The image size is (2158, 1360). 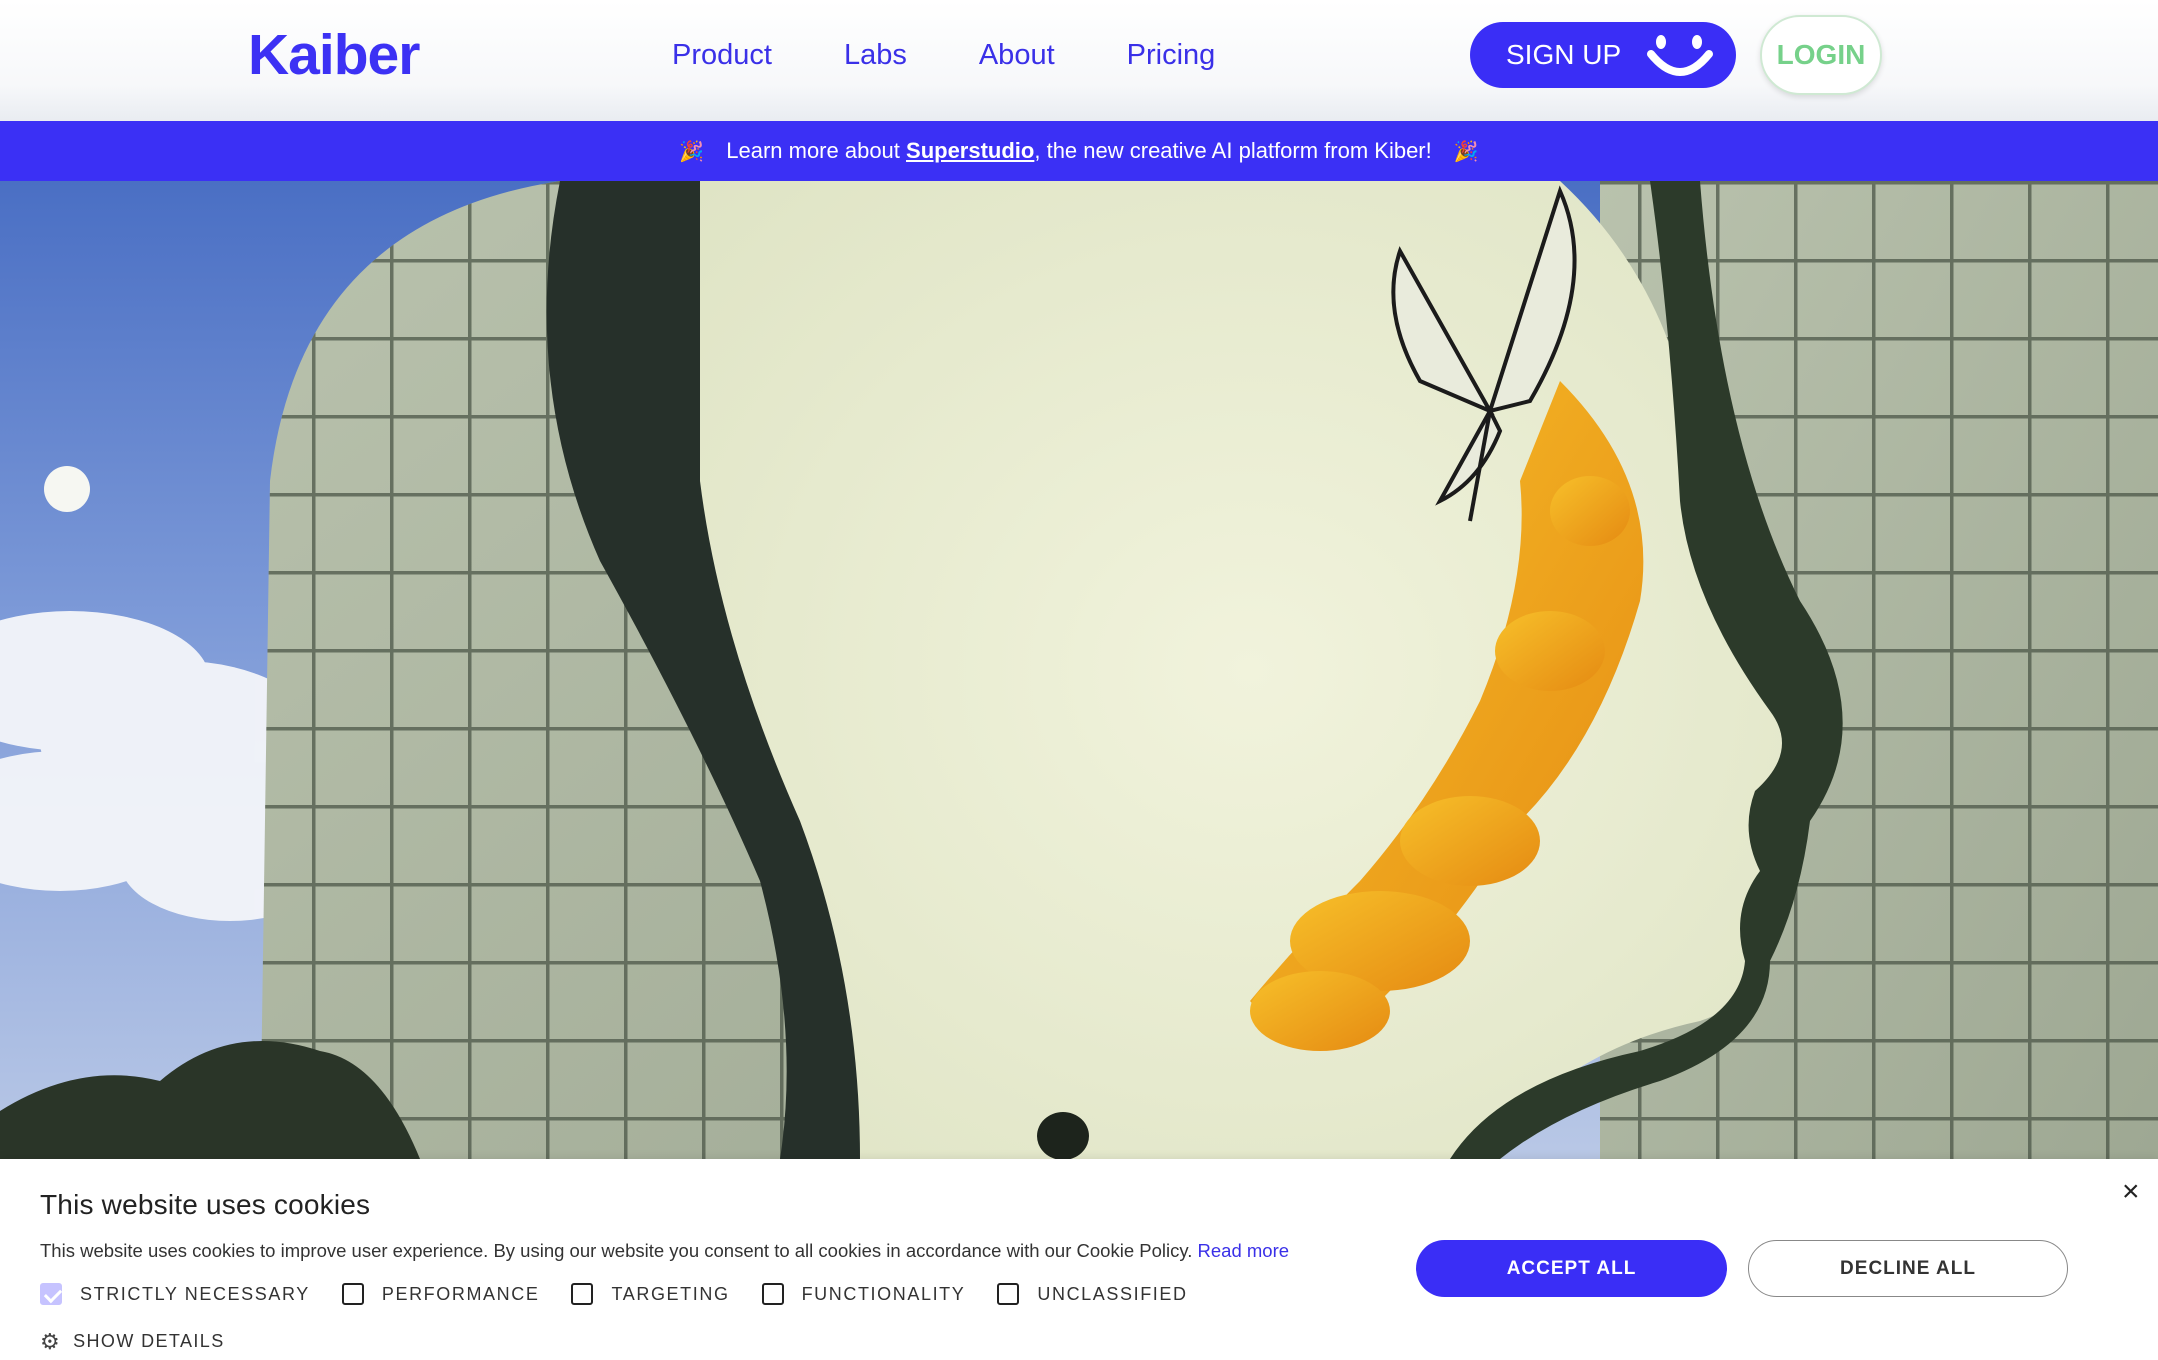 I want to click on option-label: PERFORMANCE, so click(x=460, y=1293).